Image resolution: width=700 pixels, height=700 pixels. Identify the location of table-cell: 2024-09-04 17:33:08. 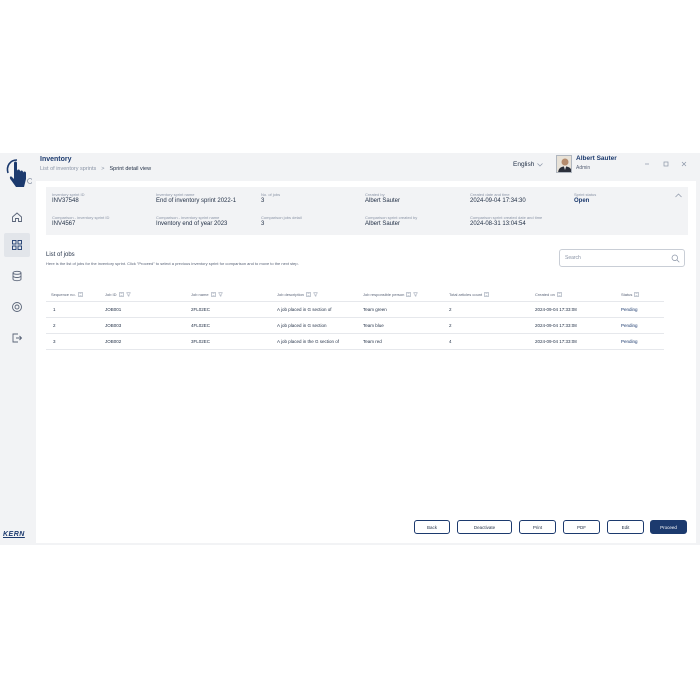
(556, 341).